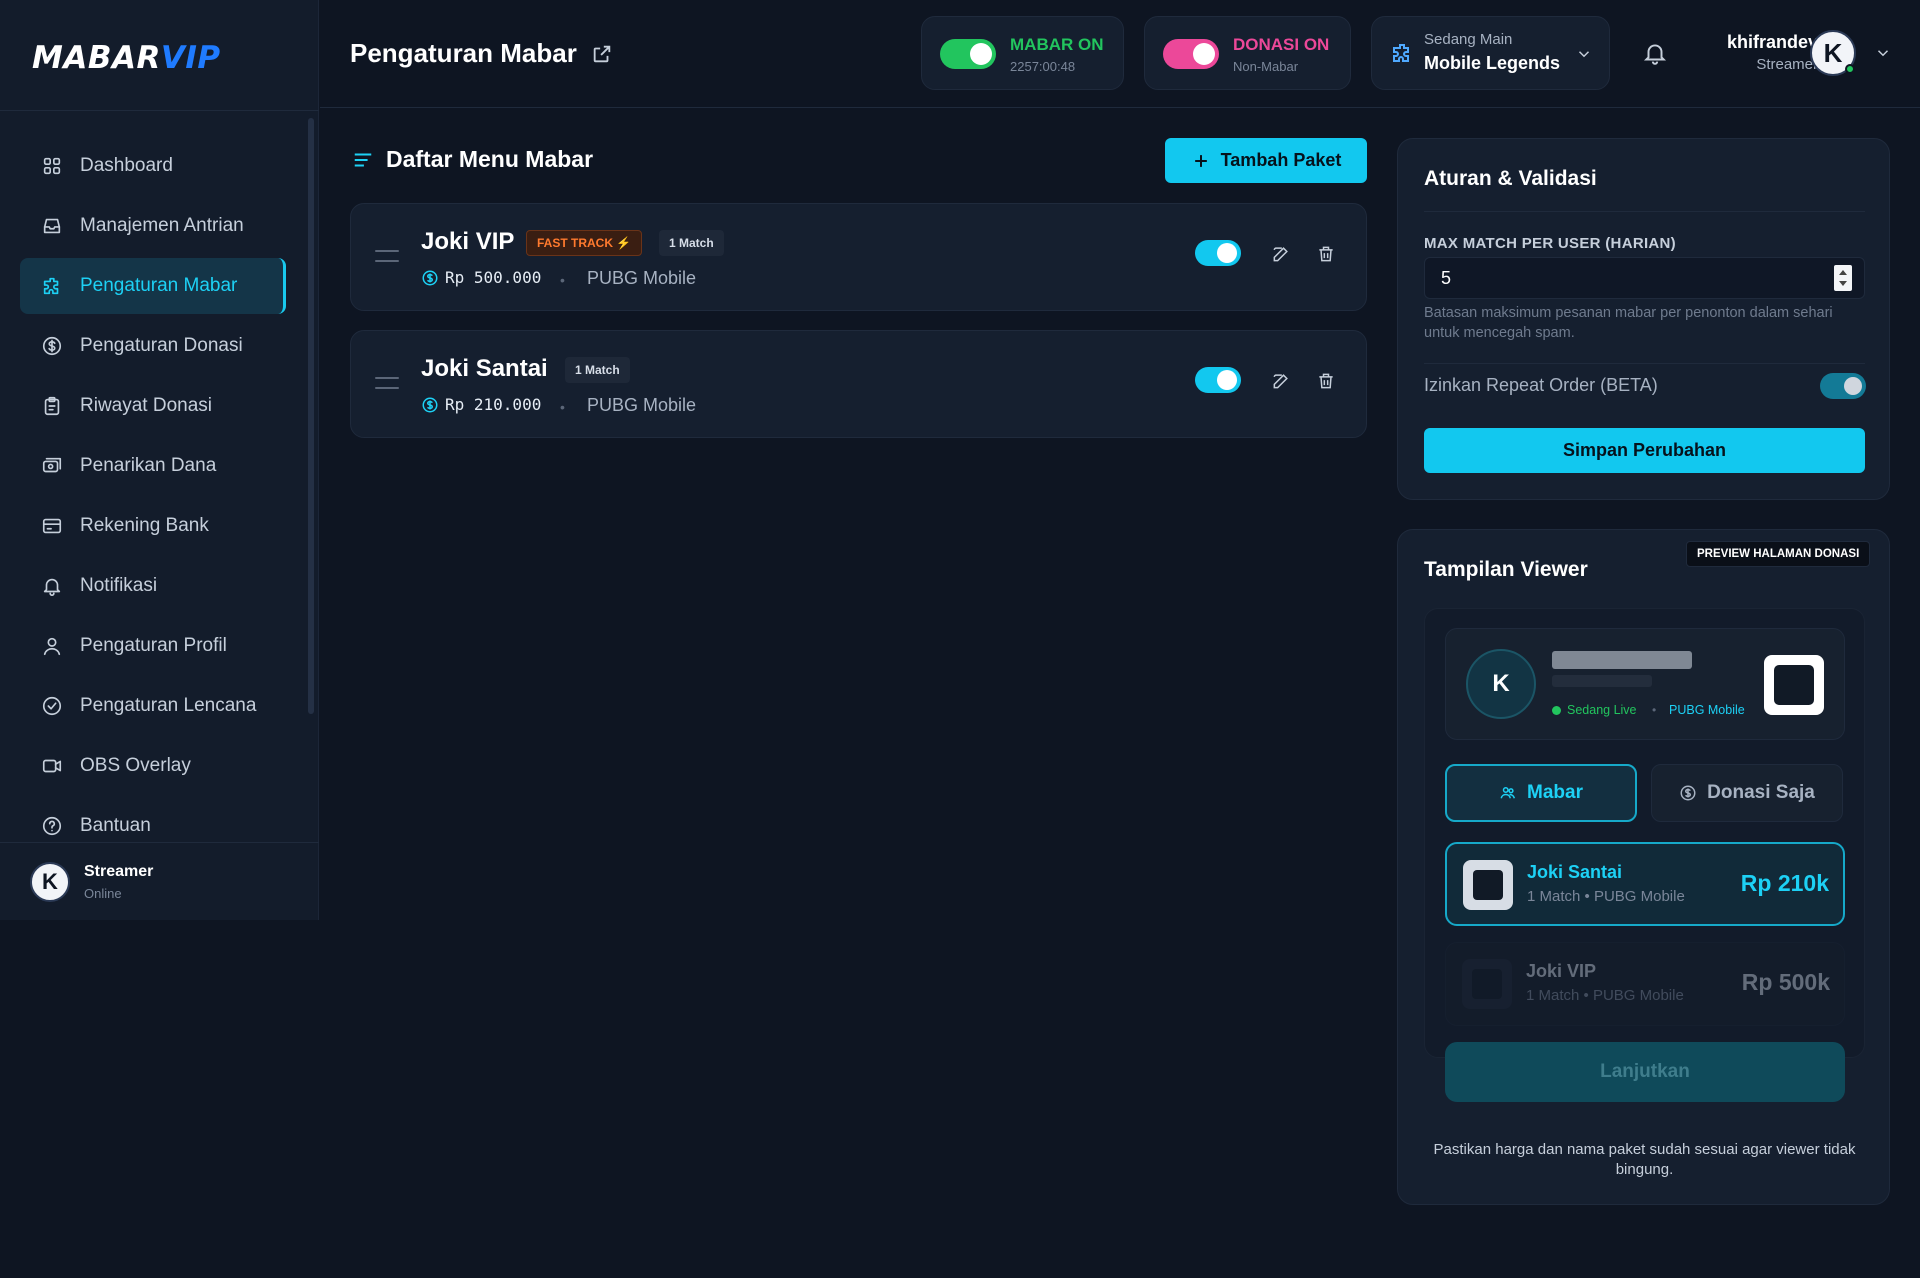 The width and height of the screenshot is (1920, 1278). I want to click on sidebar-item-rekening-bank: Rekening Bank, so click(153, 526).